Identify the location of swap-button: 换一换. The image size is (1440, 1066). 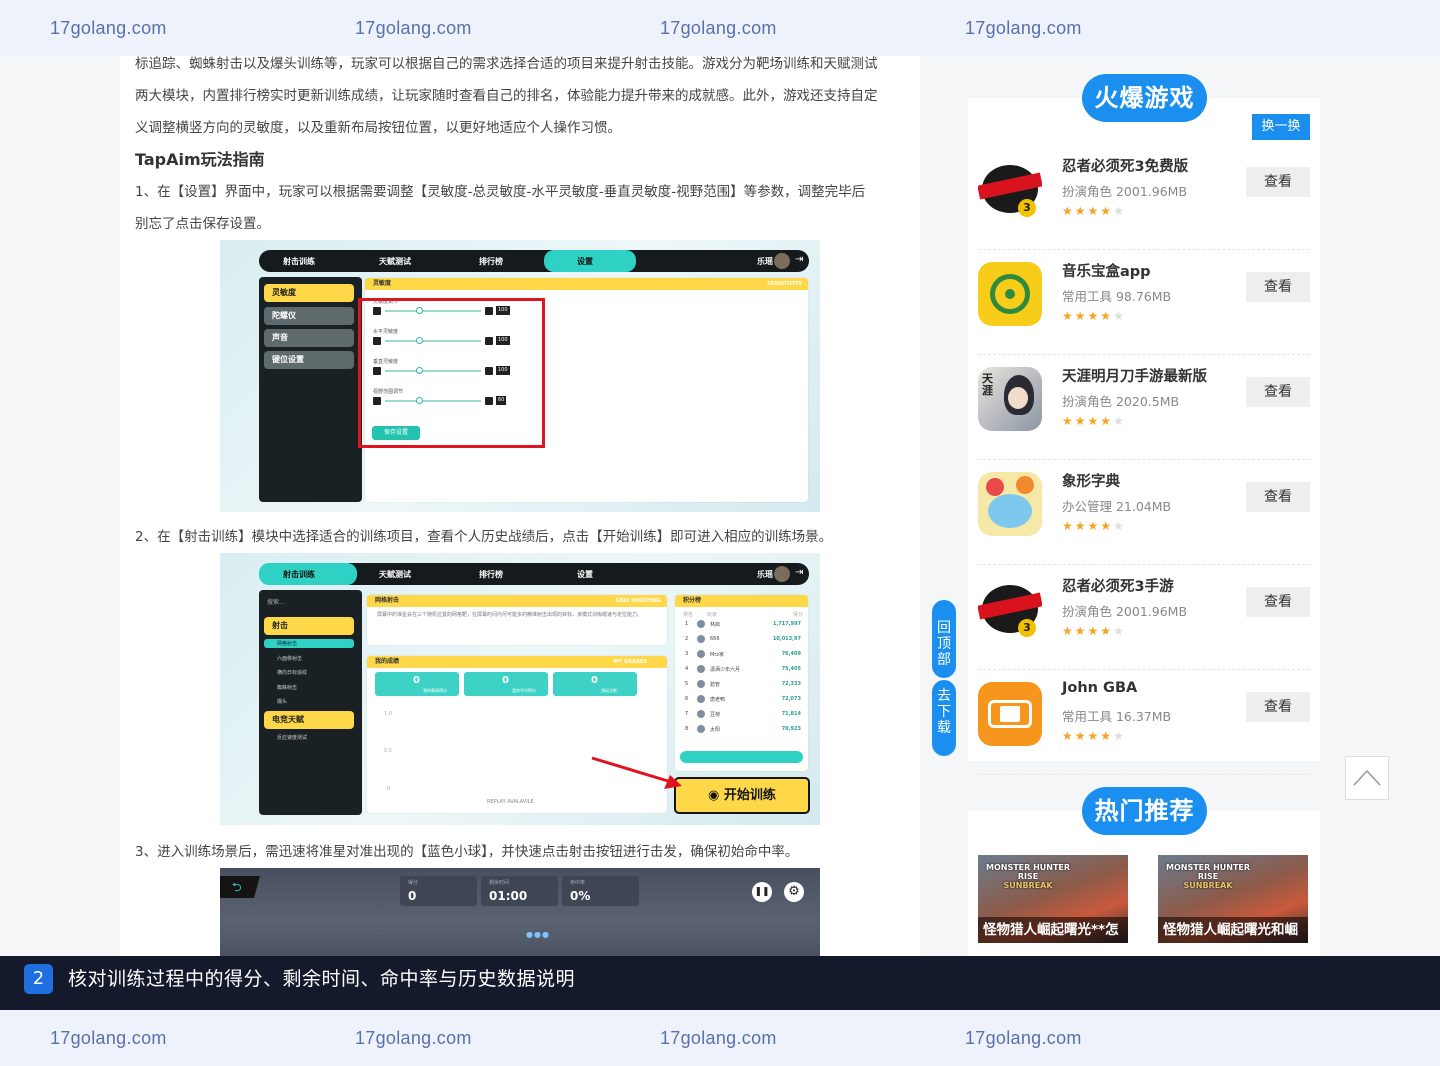
(1281, 127).